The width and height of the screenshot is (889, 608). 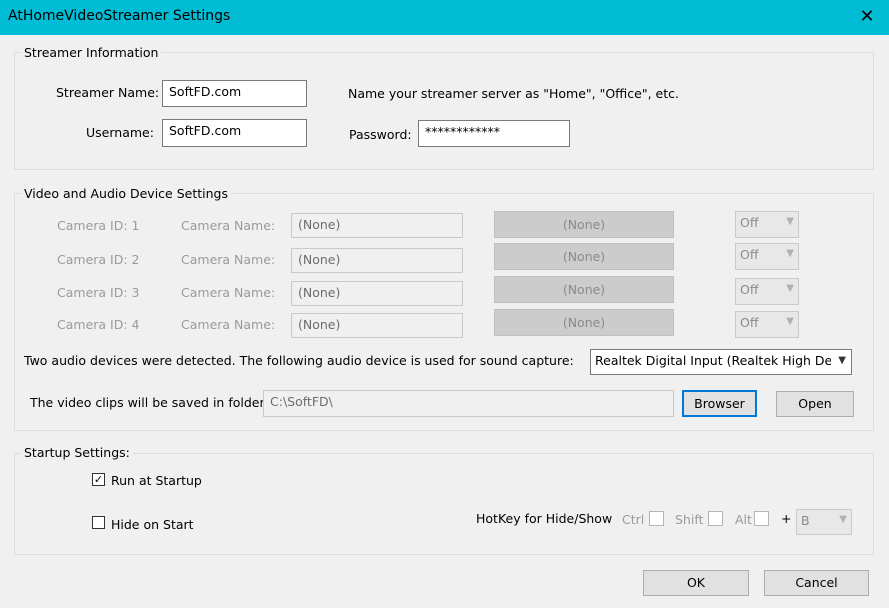 I want to click on folder-label: The video clips will be saved in folder:, so click(x=149, y=402).